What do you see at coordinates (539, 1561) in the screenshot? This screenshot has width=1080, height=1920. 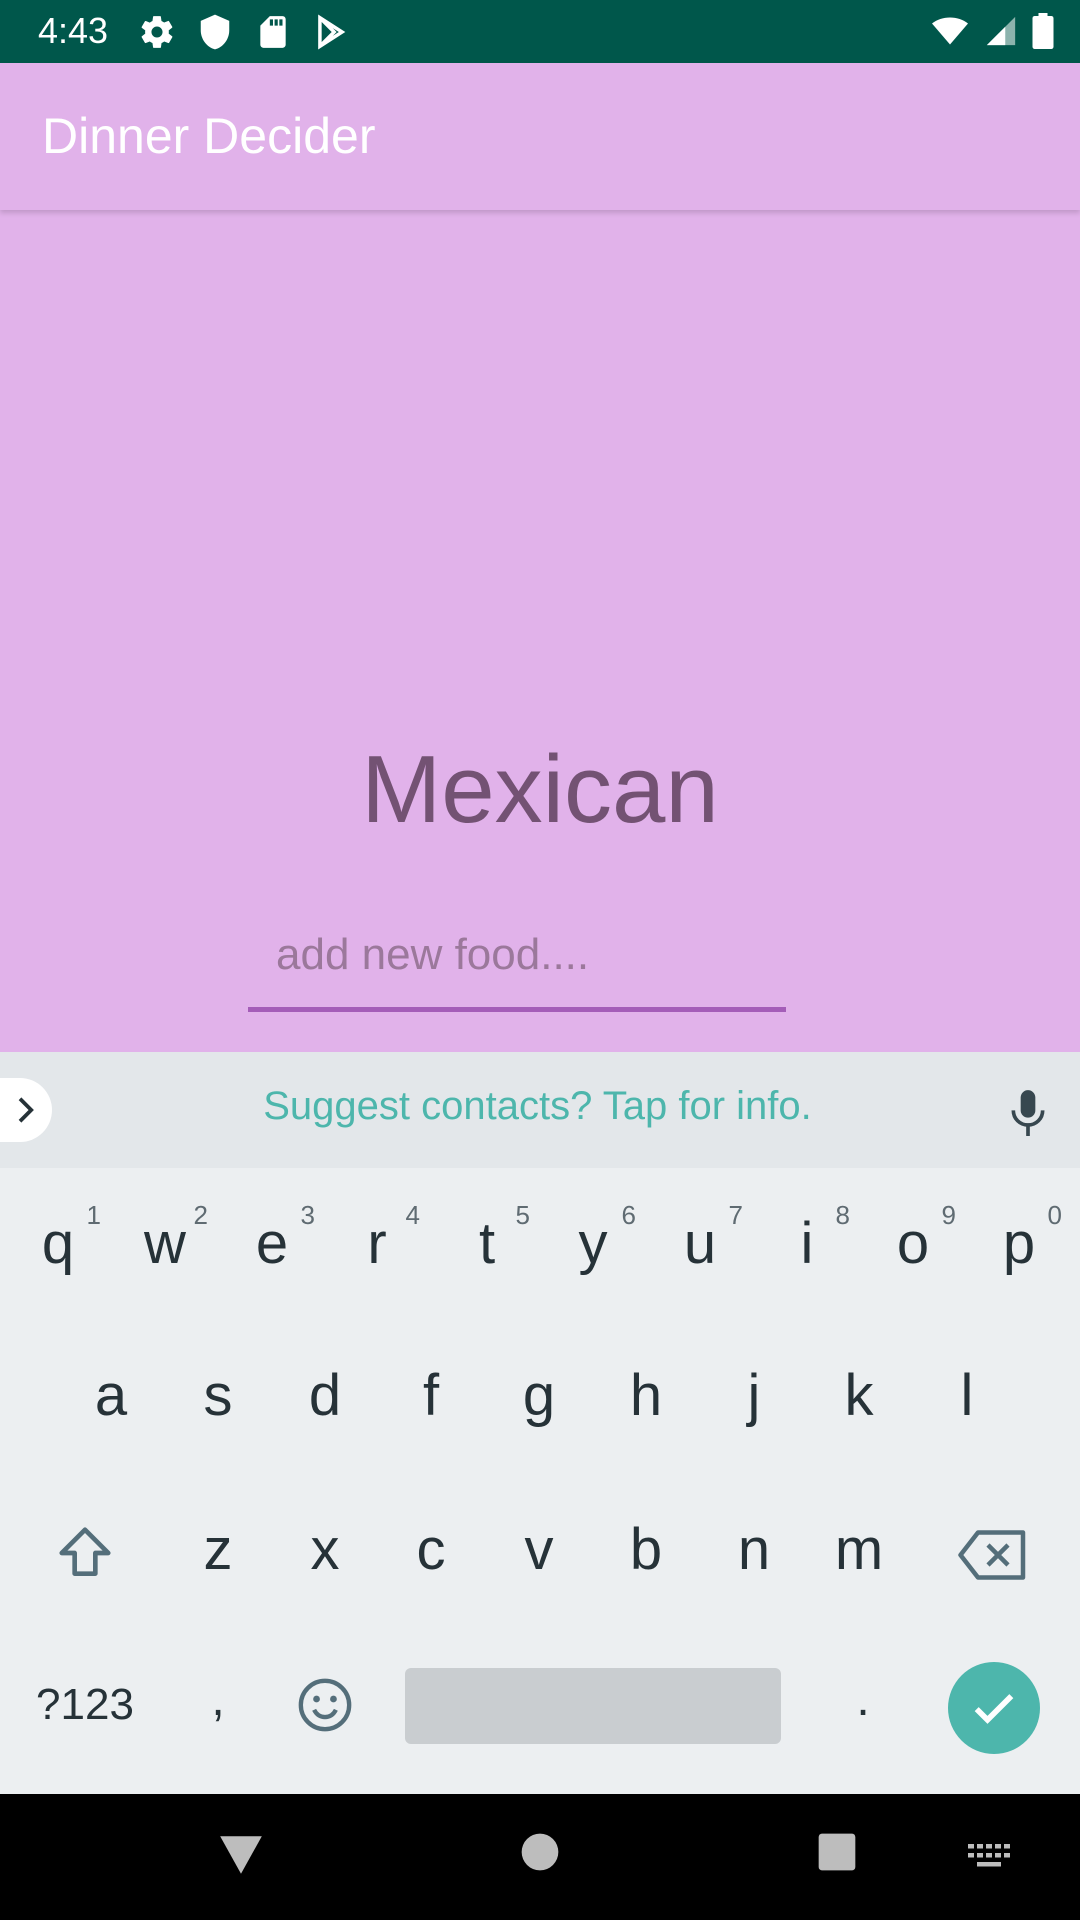 I see `key-v: v` at bounding box center [539, 1561].